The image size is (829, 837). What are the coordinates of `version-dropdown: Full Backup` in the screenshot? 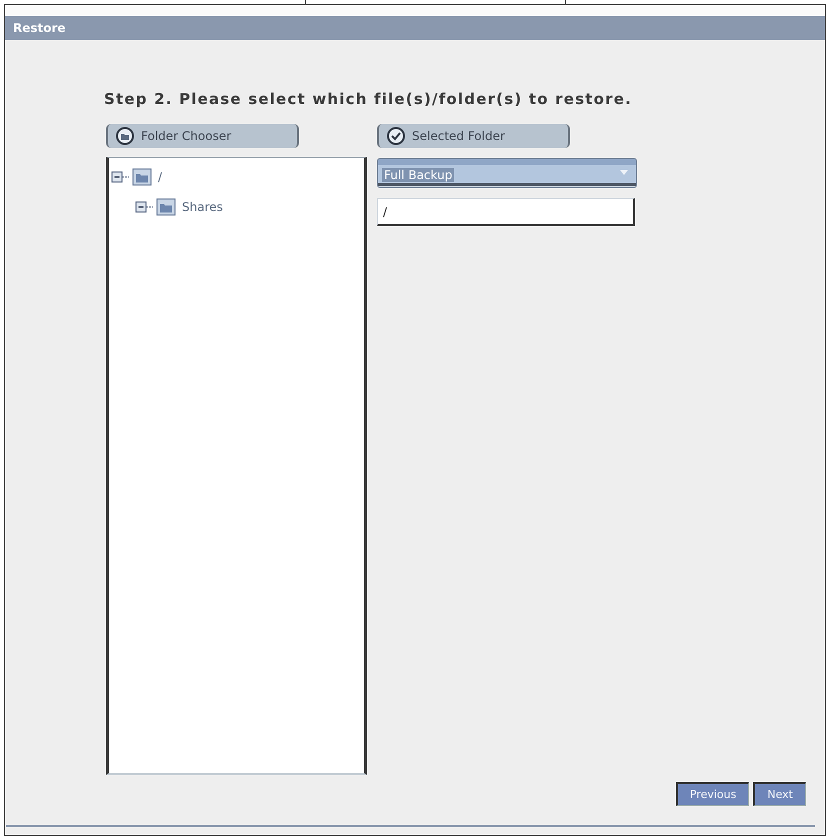 It's located at (507, 173).